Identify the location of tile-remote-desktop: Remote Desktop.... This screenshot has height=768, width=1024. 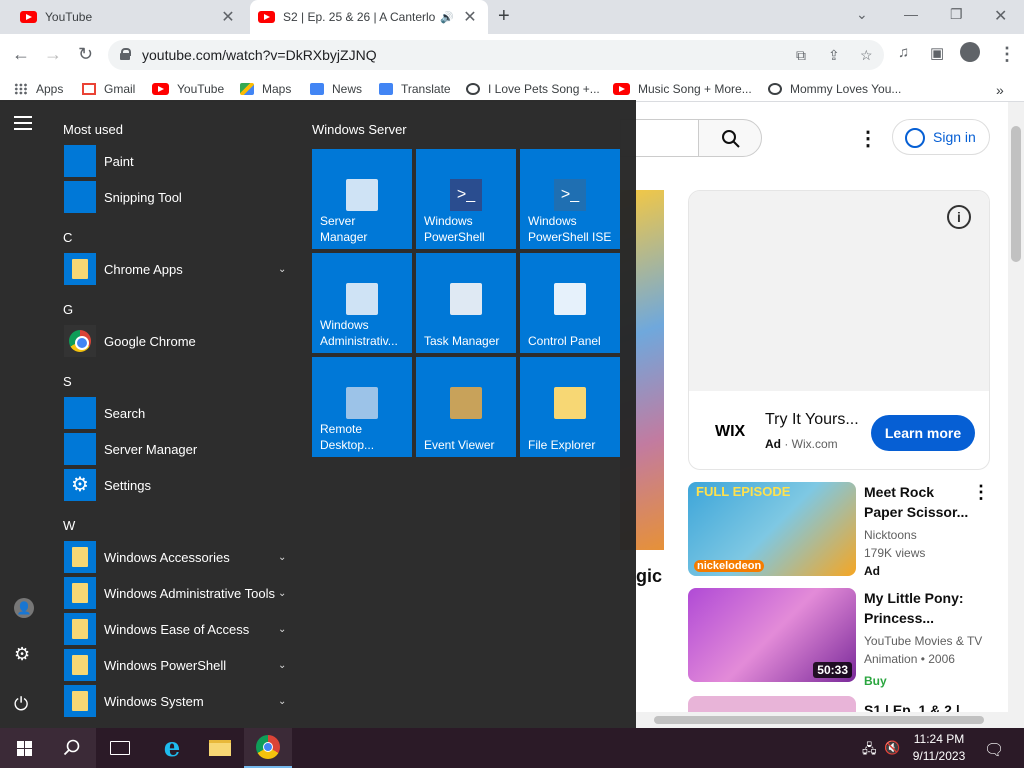
(362, 407).